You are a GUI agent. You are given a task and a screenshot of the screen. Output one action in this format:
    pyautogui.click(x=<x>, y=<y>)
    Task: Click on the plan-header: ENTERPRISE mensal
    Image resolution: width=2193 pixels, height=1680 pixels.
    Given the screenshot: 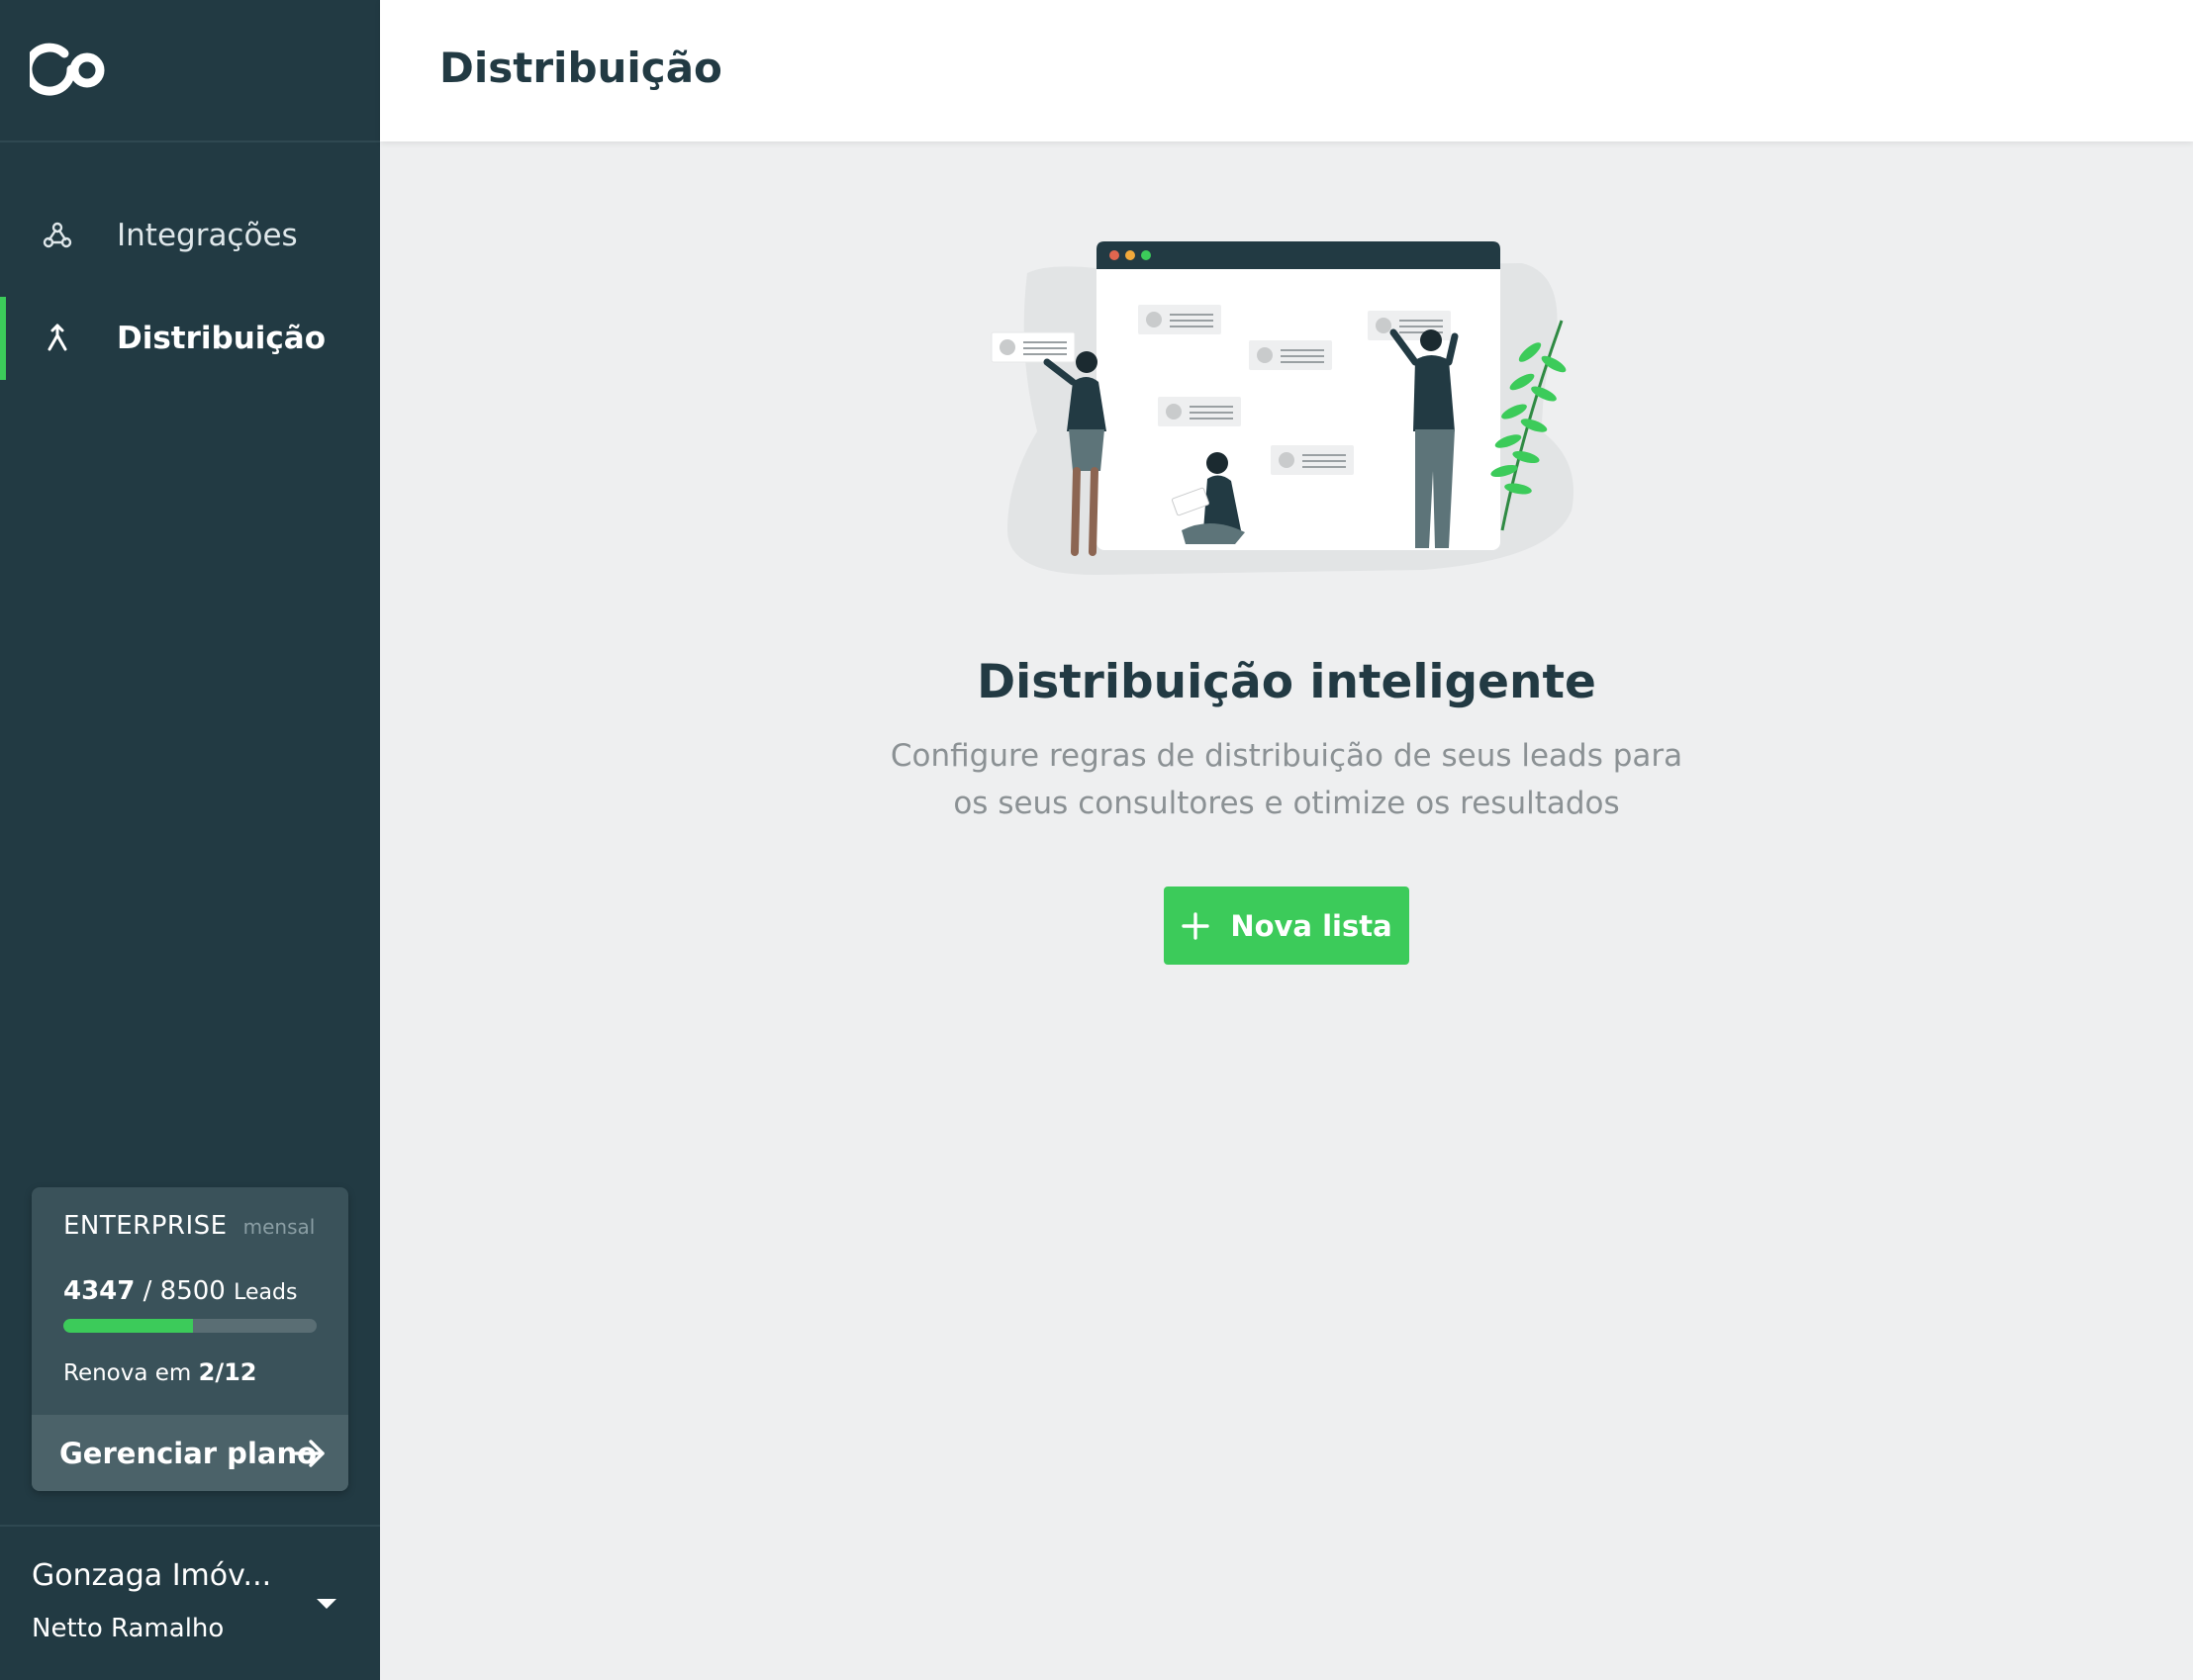 What is the action you would take?
    pyautogui.click(x=189, y=1226)
    